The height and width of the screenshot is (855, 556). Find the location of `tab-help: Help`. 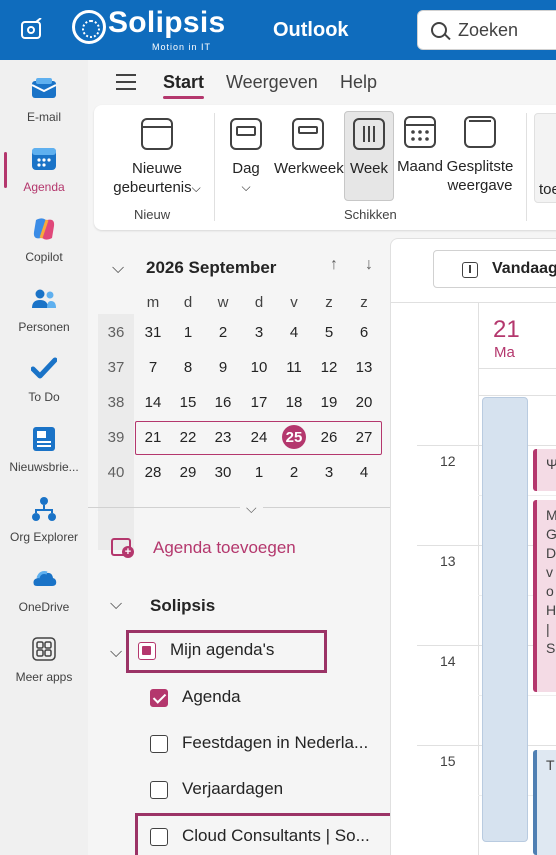

tab-help: Help is located at coordinates (358, 82).